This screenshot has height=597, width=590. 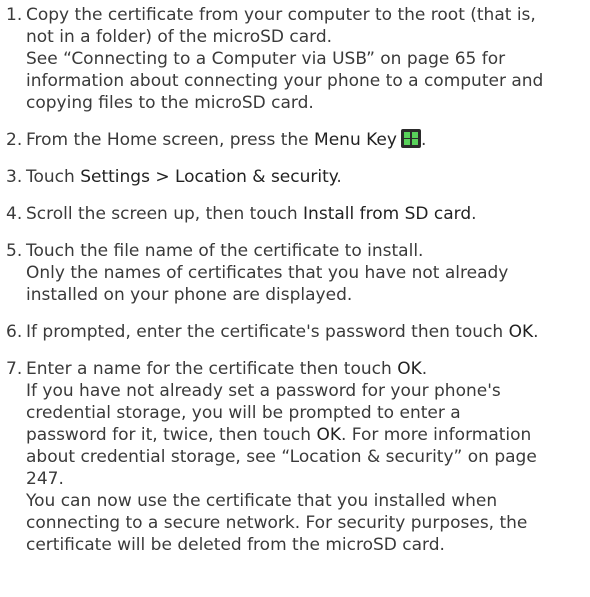 I want to click on step-number: 6., so click(x=14, y=332).